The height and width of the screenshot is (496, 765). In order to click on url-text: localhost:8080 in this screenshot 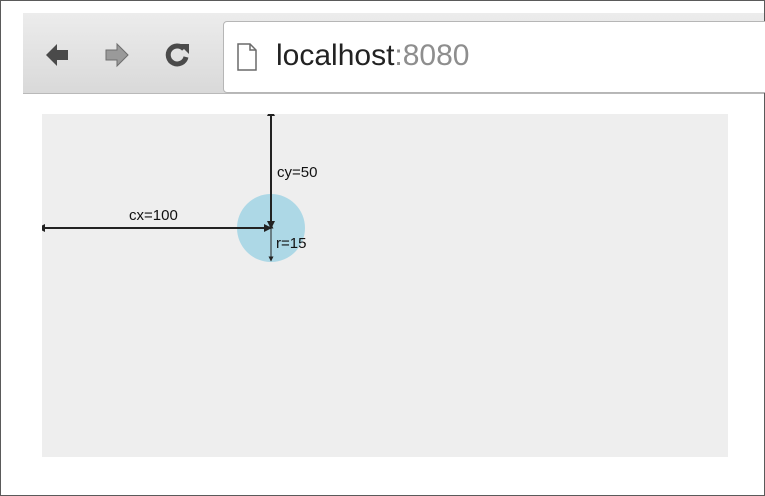, I will do `click(372, 56)`.